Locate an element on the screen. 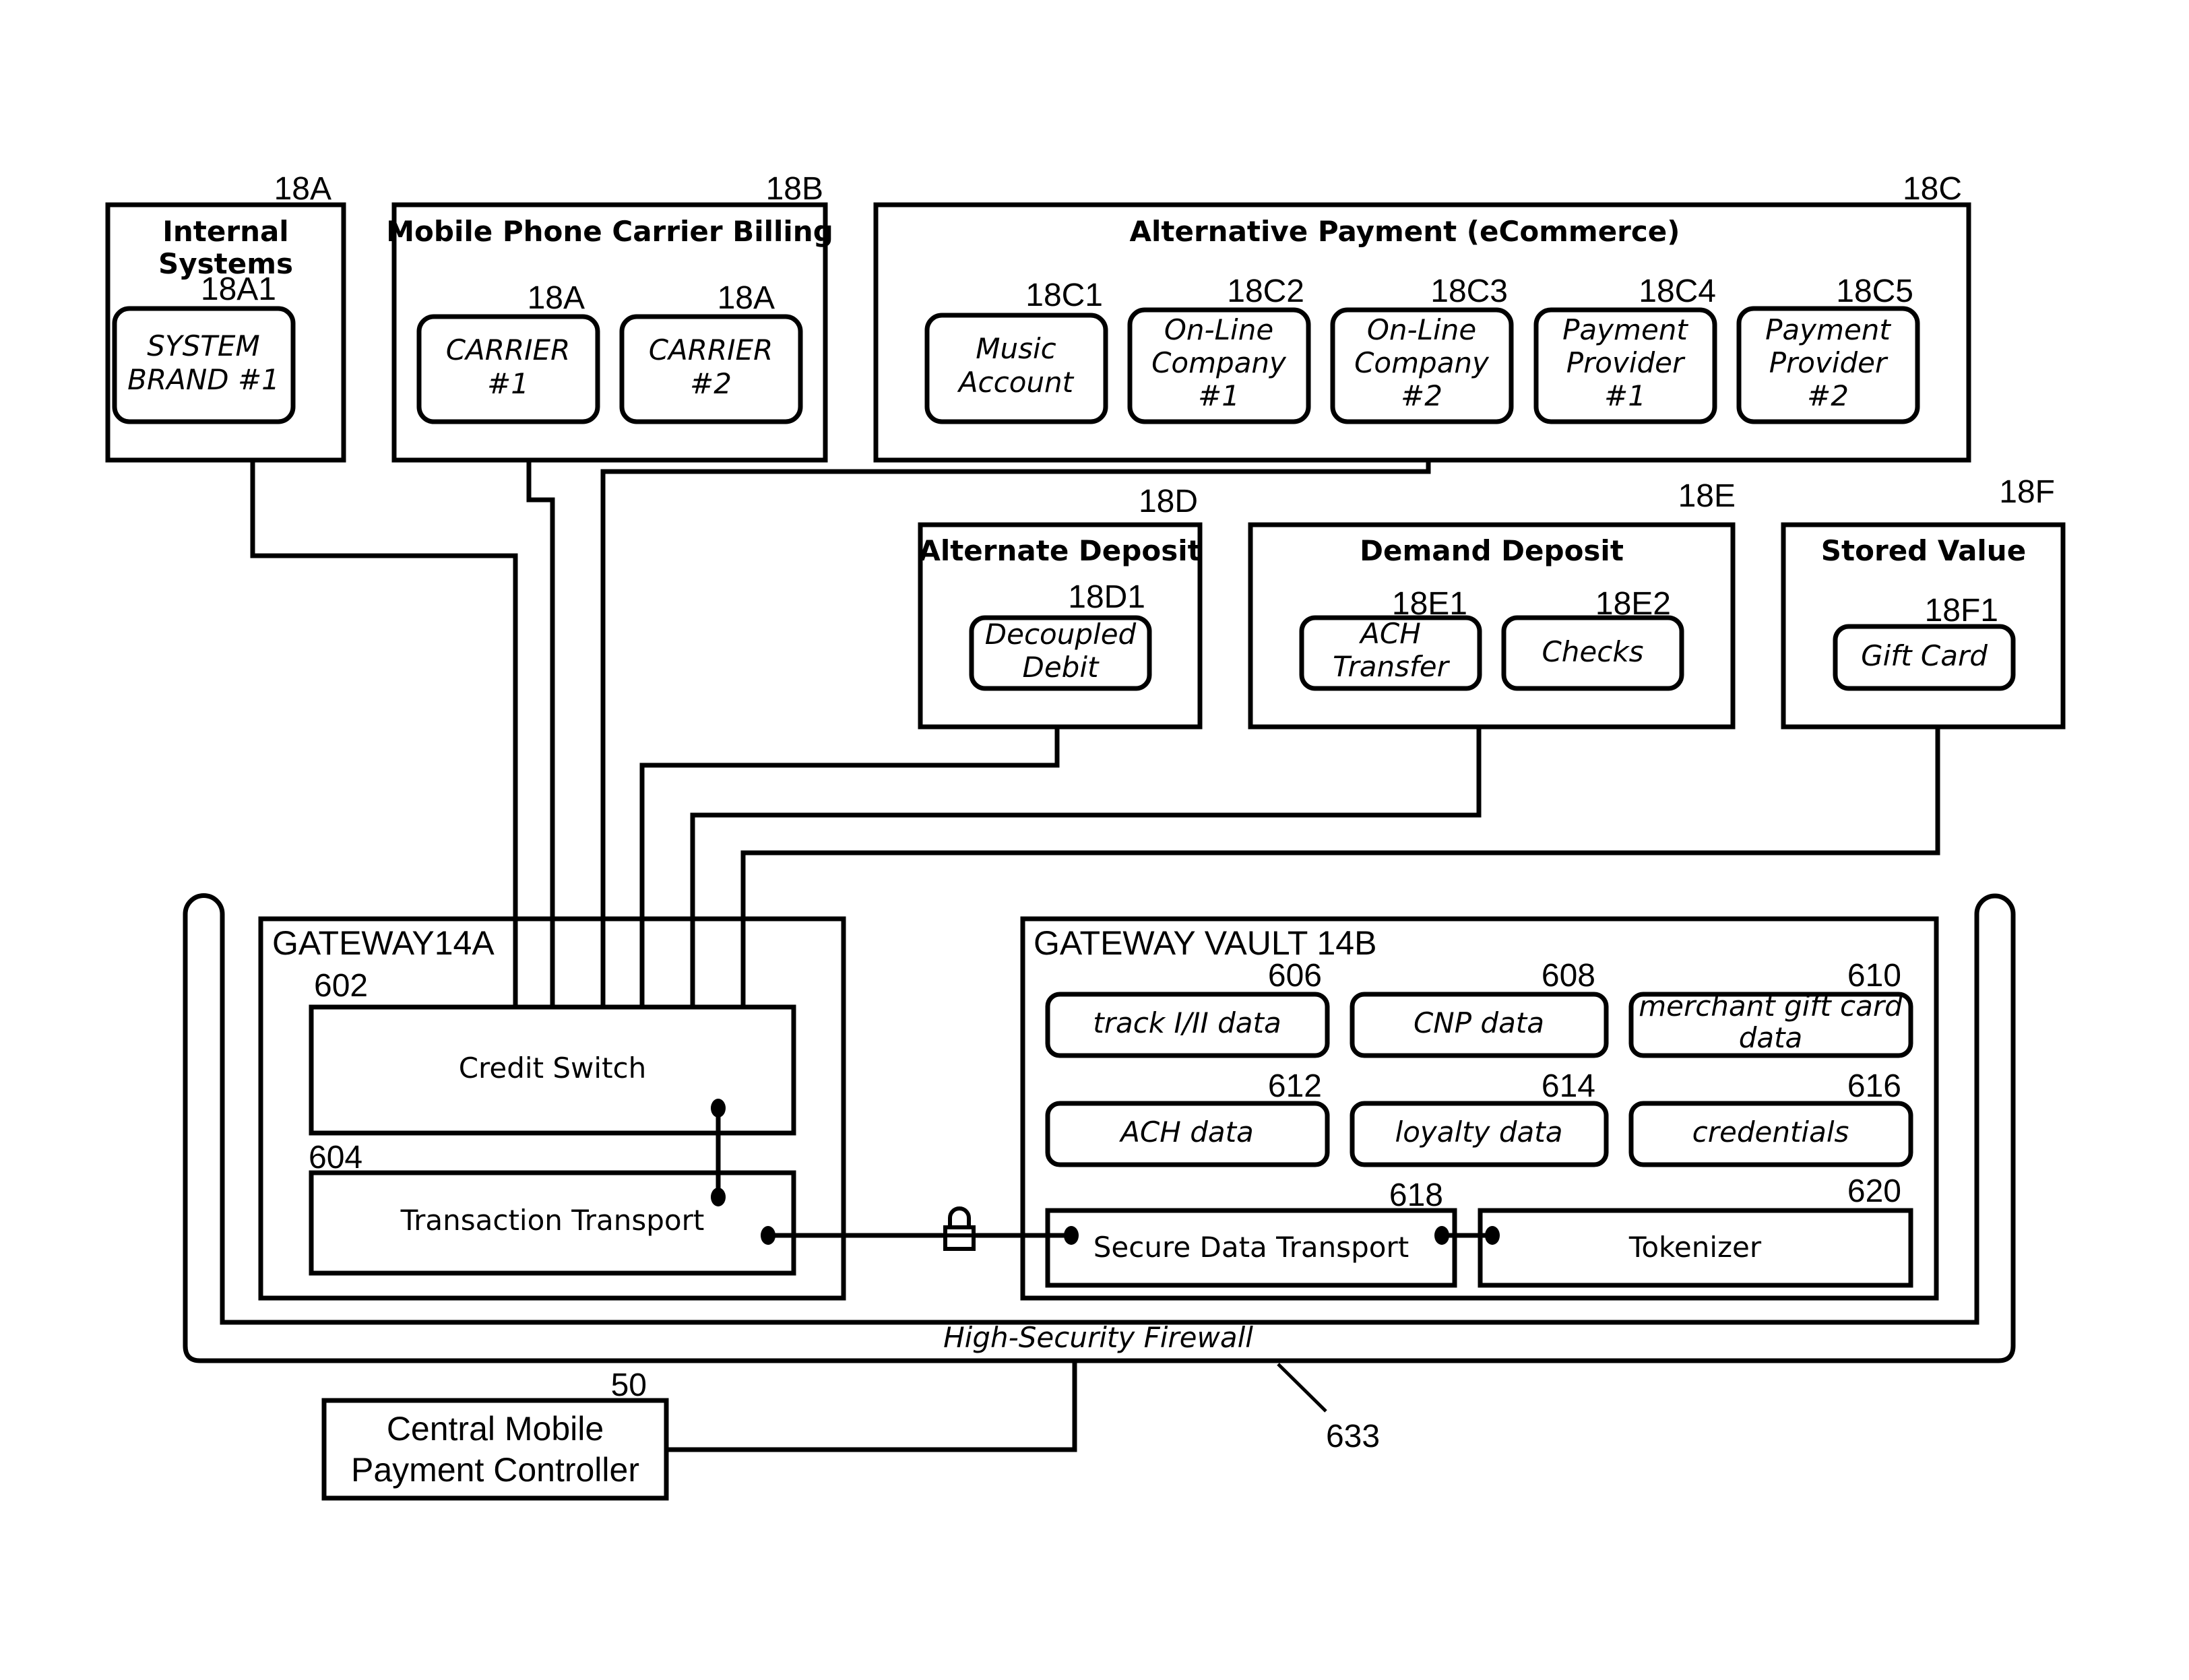 Image resolution: width=2189 pixels, height=1680 pixels. ref-label: 610 is located at coordinates (1874, 976).